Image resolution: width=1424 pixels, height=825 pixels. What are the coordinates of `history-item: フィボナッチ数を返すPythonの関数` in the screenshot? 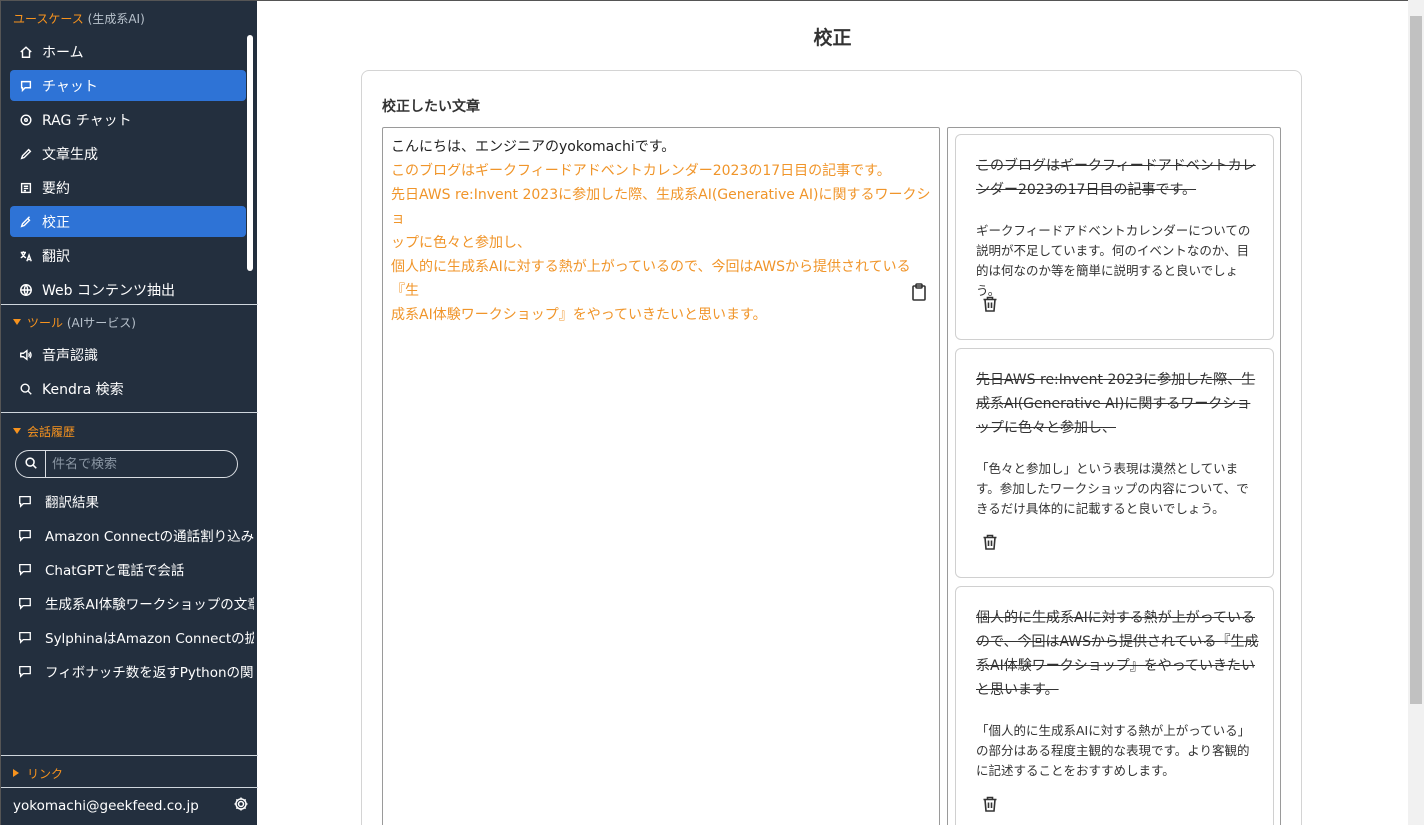 It's located at (136, 671).